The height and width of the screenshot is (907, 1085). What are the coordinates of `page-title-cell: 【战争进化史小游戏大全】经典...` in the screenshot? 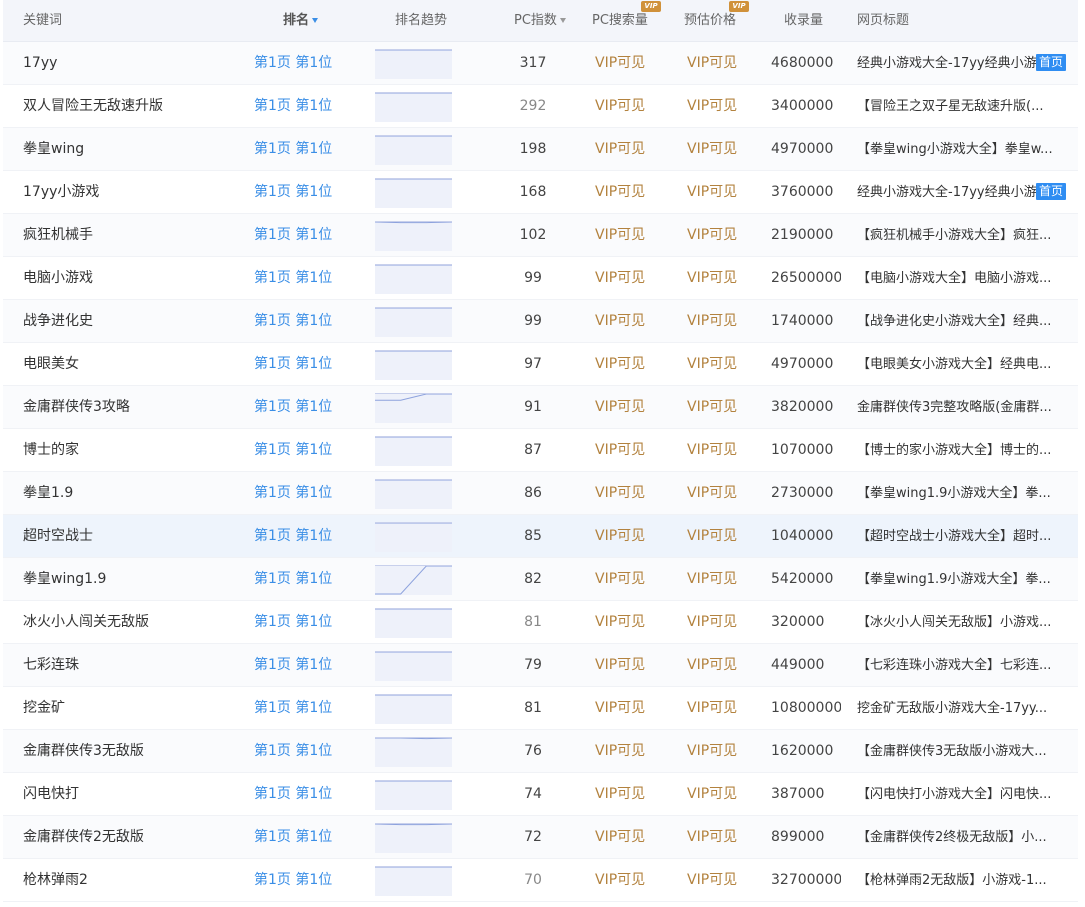 It's located at (962, 321).